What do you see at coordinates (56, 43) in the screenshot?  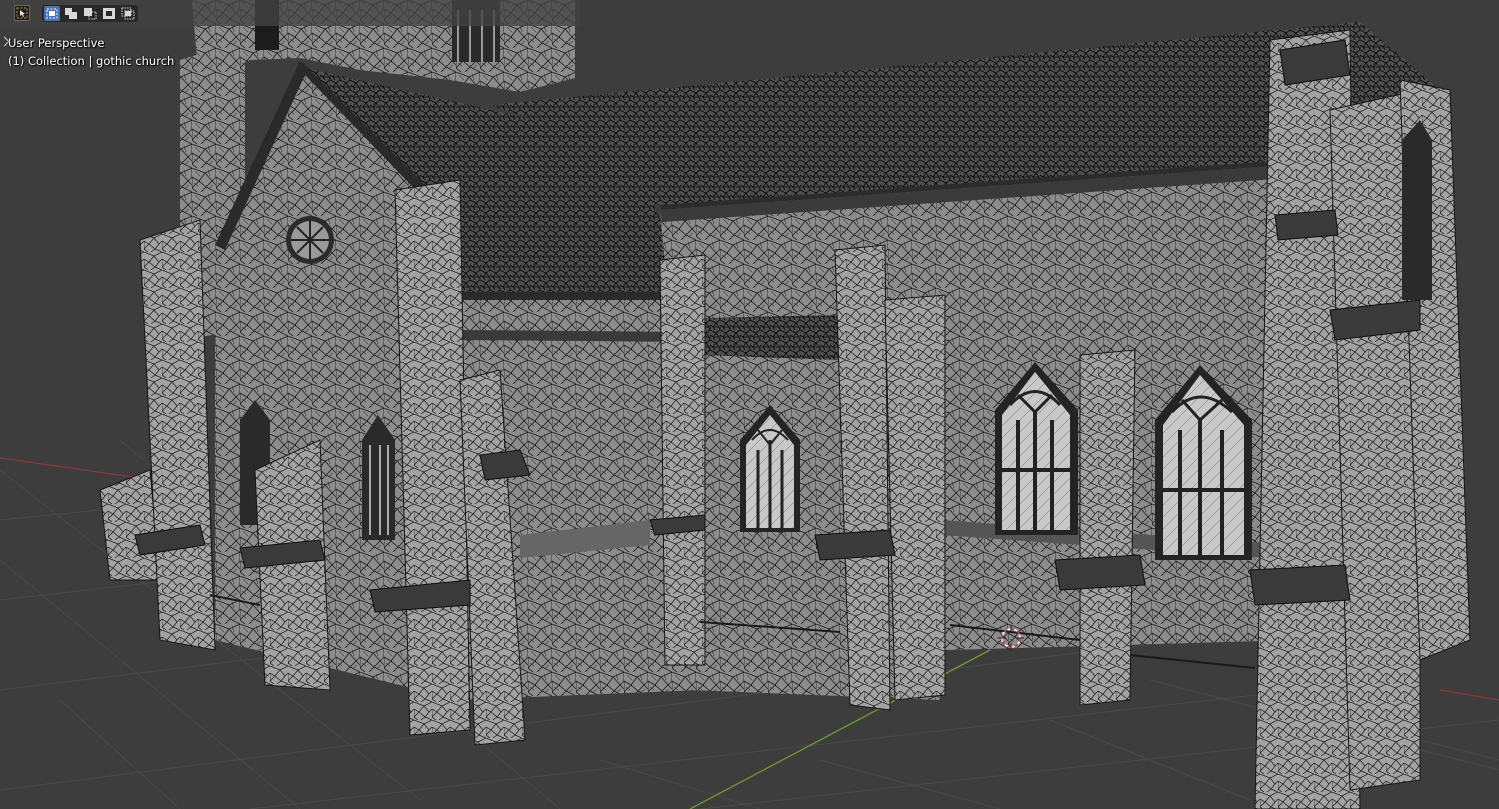 I see `view-name-label: User Perspective` at bounding box center [56, 43].